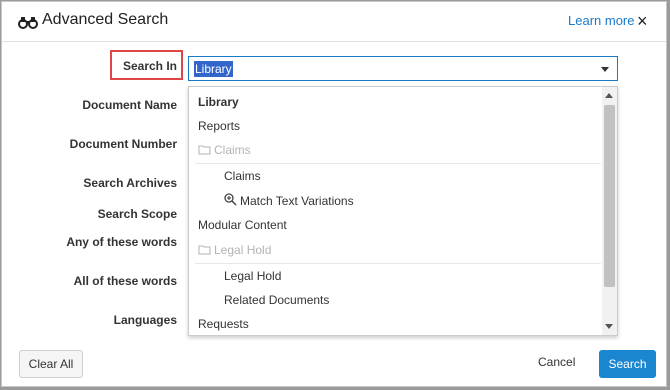 The height and width of the screenshot is (390, 670). What do you see at coordinates (243, 250) in the screenshot?
I see `group-header-legal-hold: Legal Hold` at bounding box center [243, 250].